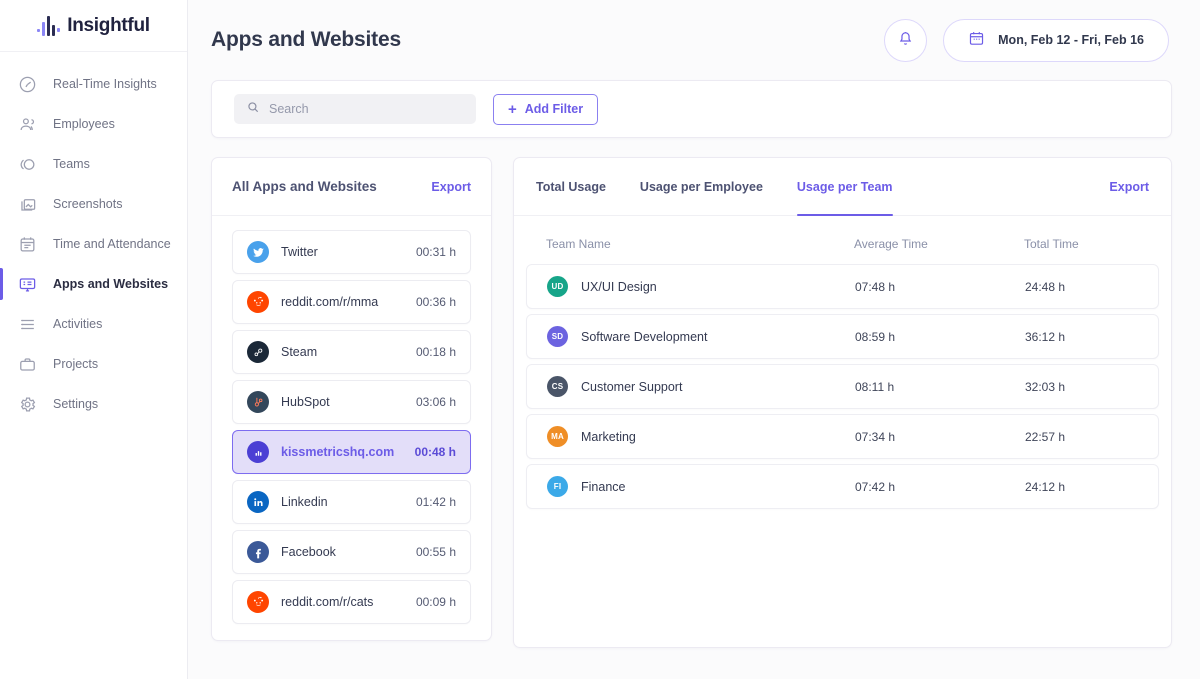 This screenshot has height=679, width=1200. Describe the element at coordinates (435, 352) in the screenshot. I see `app-time: 00:18 h` at that location.